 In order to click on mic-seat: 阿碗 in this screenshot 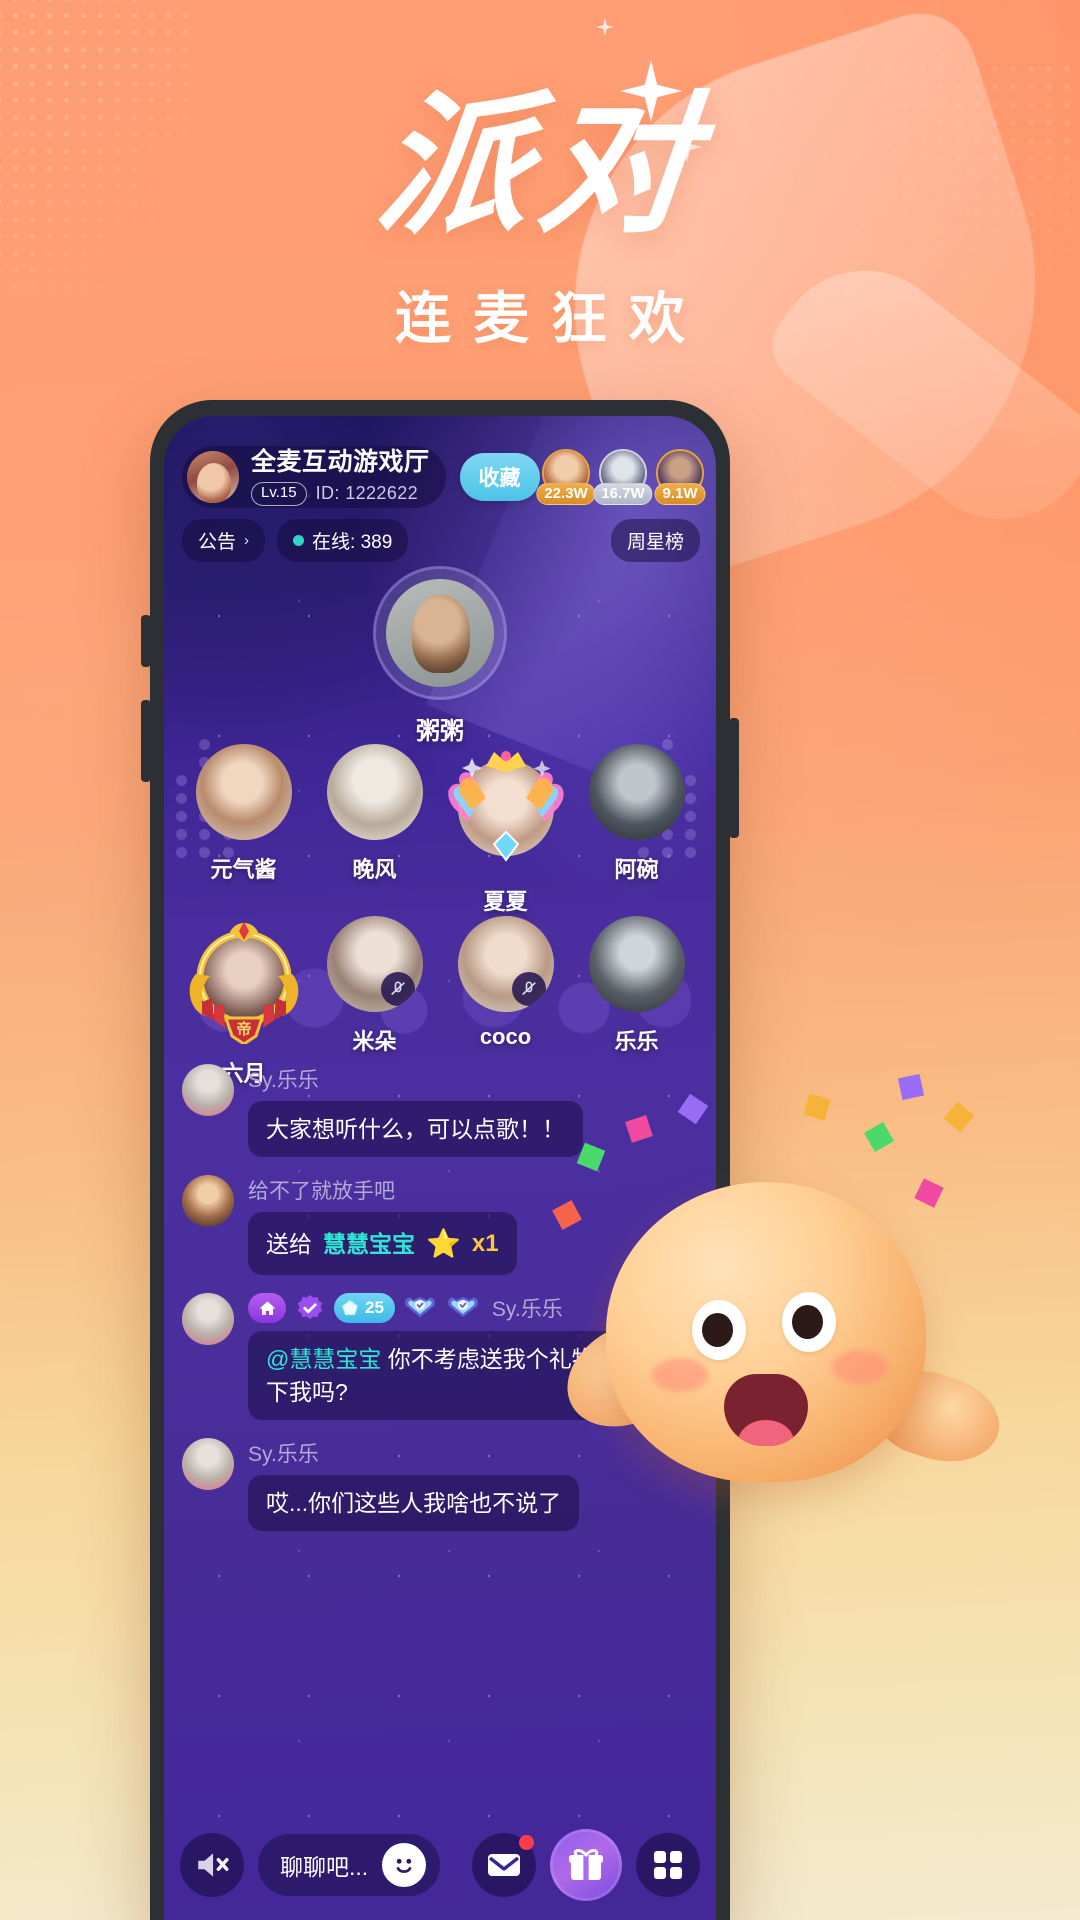, I will do `click(636, 830)`.